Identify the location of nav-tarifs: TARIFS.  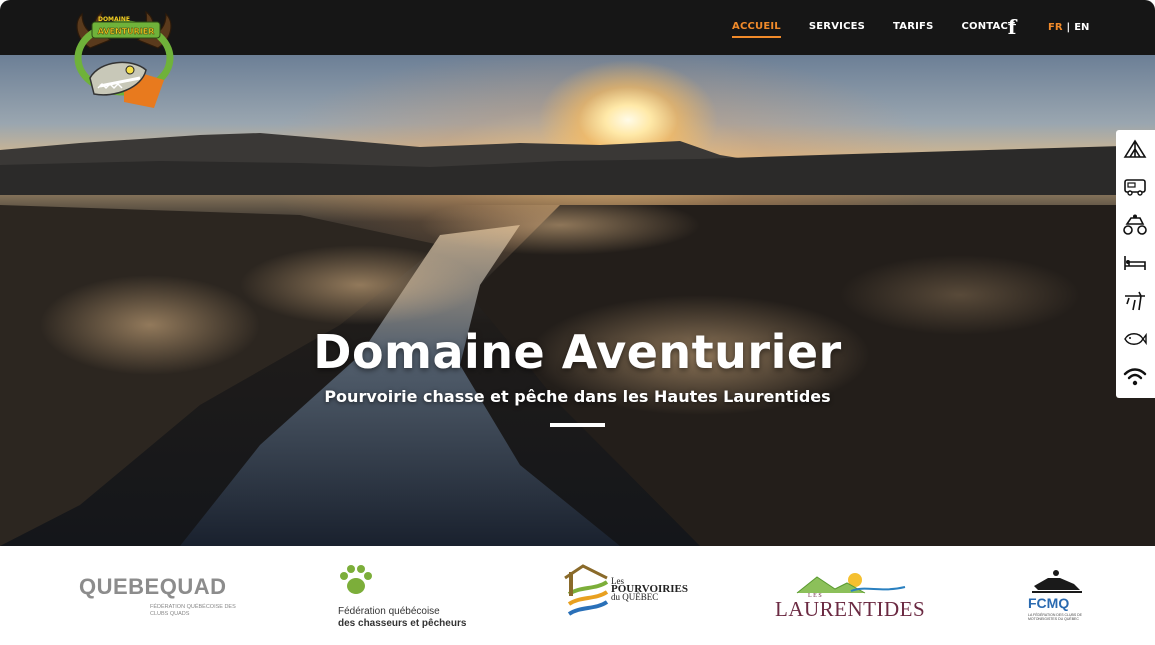
(913, 26).